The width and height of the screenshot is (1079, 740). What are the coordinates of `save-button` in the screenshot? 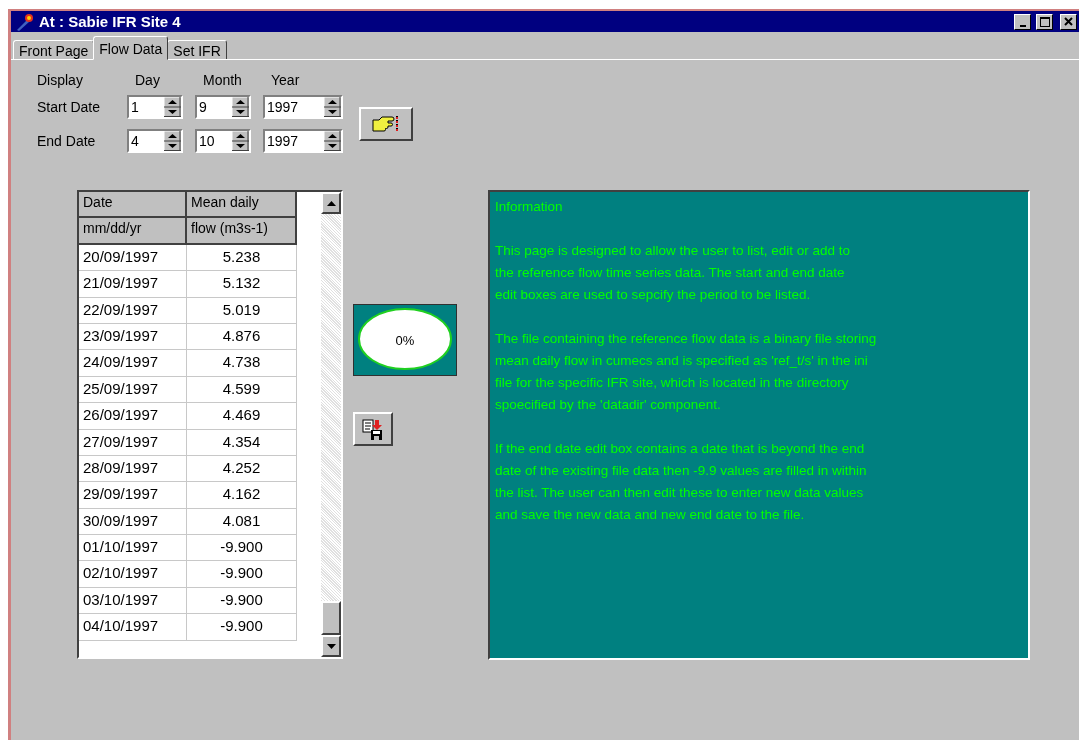 It's located at (373, 429).